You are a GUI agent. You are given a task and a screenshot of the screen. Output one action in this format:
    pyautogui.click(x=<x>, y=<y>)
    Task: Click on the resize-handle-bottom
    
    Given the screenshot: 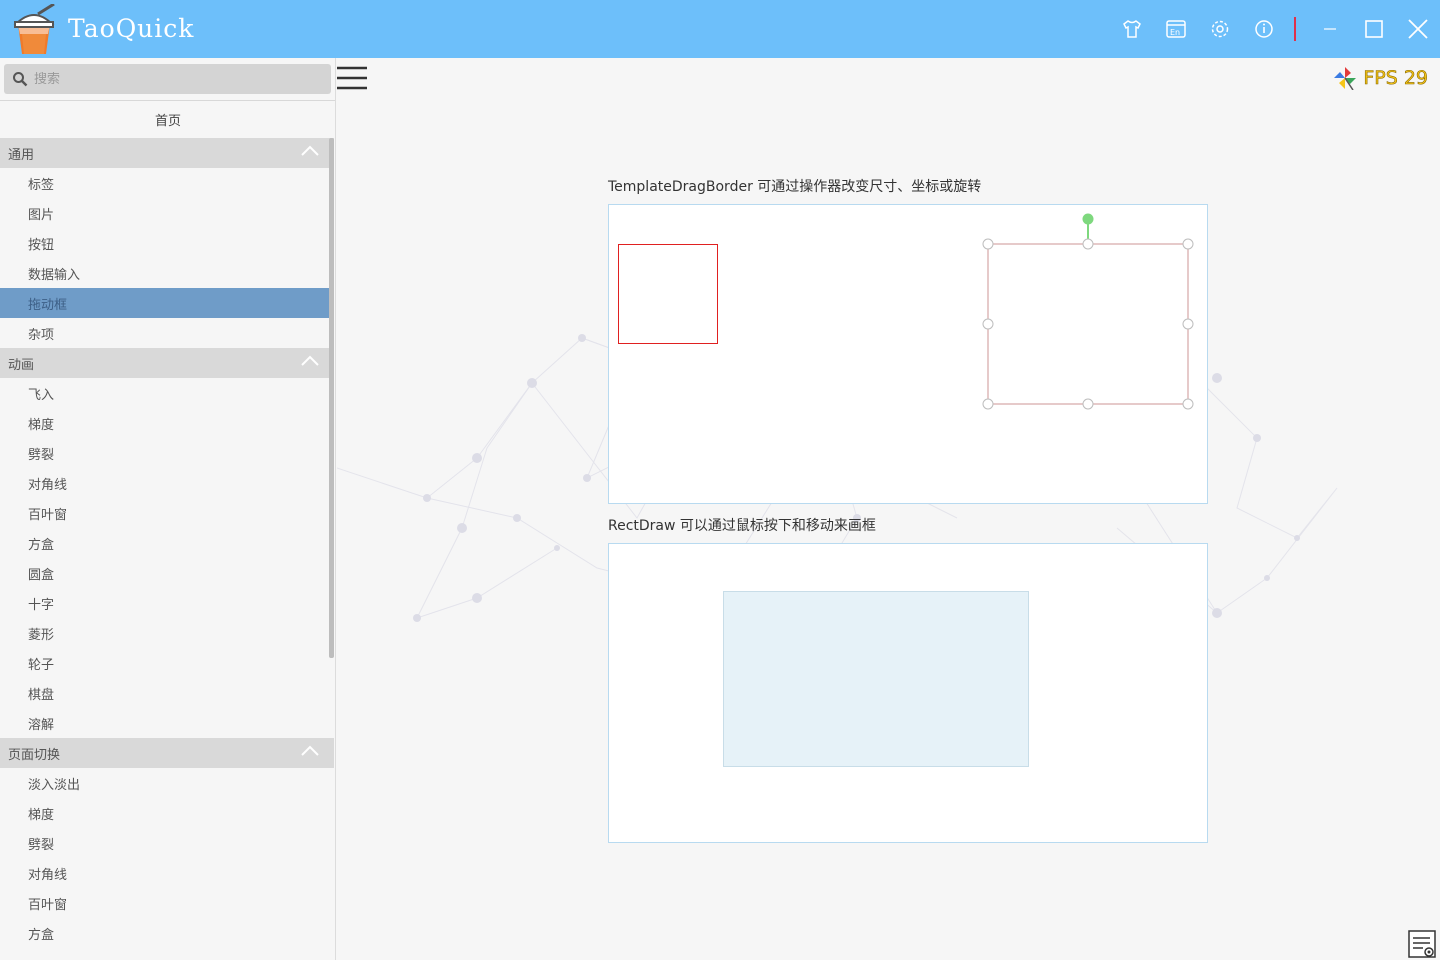 What is the action you would take?
    pyautogui.click(x=1088, y=404)
    